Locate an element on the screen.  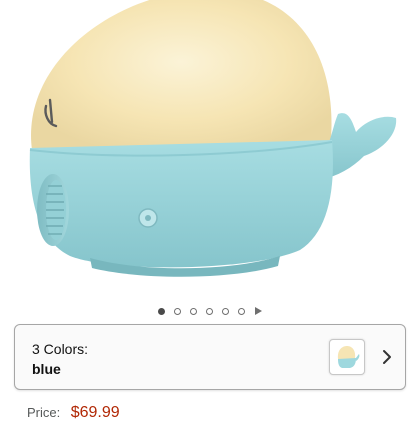
carousel-indicators is located at coordinates (210, 311).